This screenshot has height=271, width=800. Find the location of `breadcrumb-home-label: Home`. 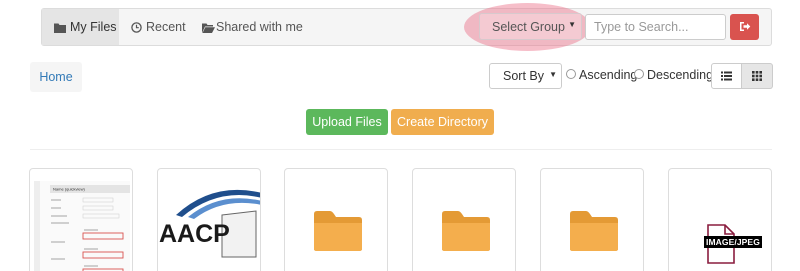

breadcrumb-home-label: Home is located at coordinates (56, 77).